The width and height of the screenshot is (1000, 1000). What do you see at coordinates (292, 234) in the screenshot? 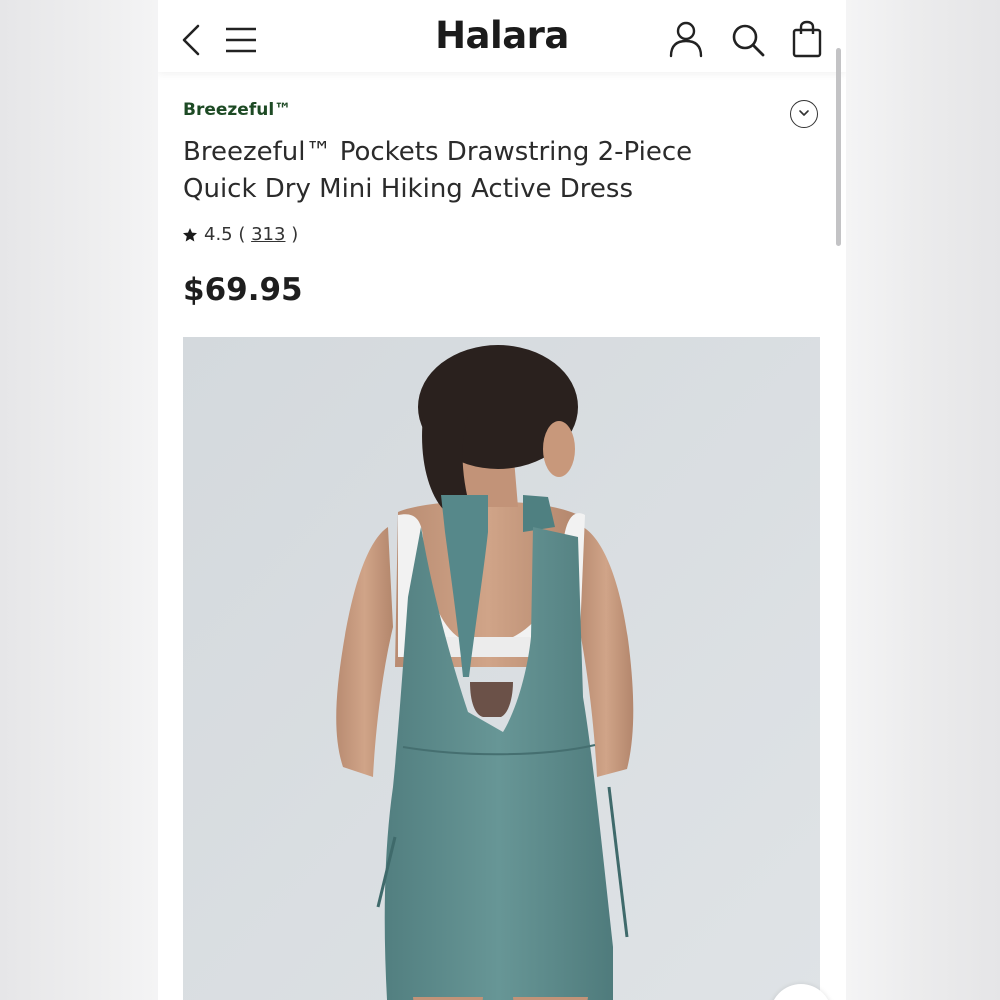
I see `rating-close-paren: )` at bounding box center [292, 234].